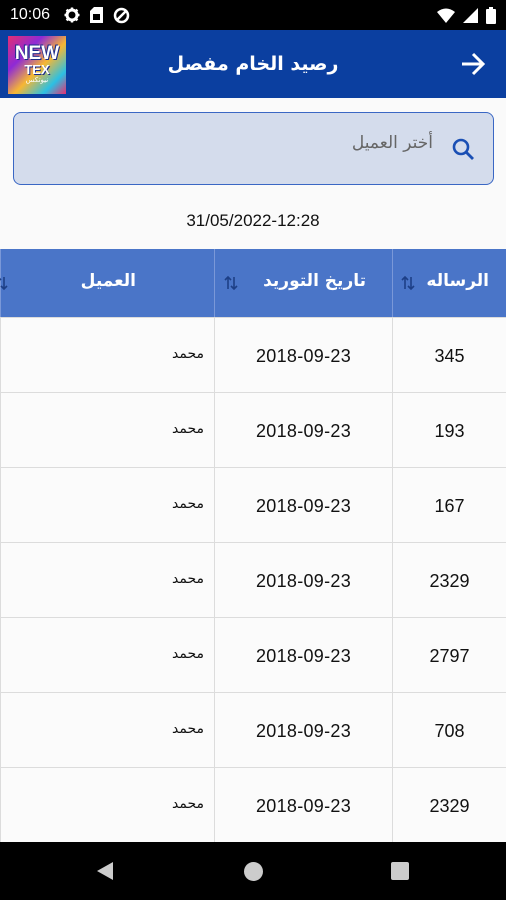 The height and width of the screenshot is (900, 506). What do you see at coordinates (37, 80) in the screenshot?
I see `logo-text-arabic: نيوتكس` at bounding box center [37, 80].